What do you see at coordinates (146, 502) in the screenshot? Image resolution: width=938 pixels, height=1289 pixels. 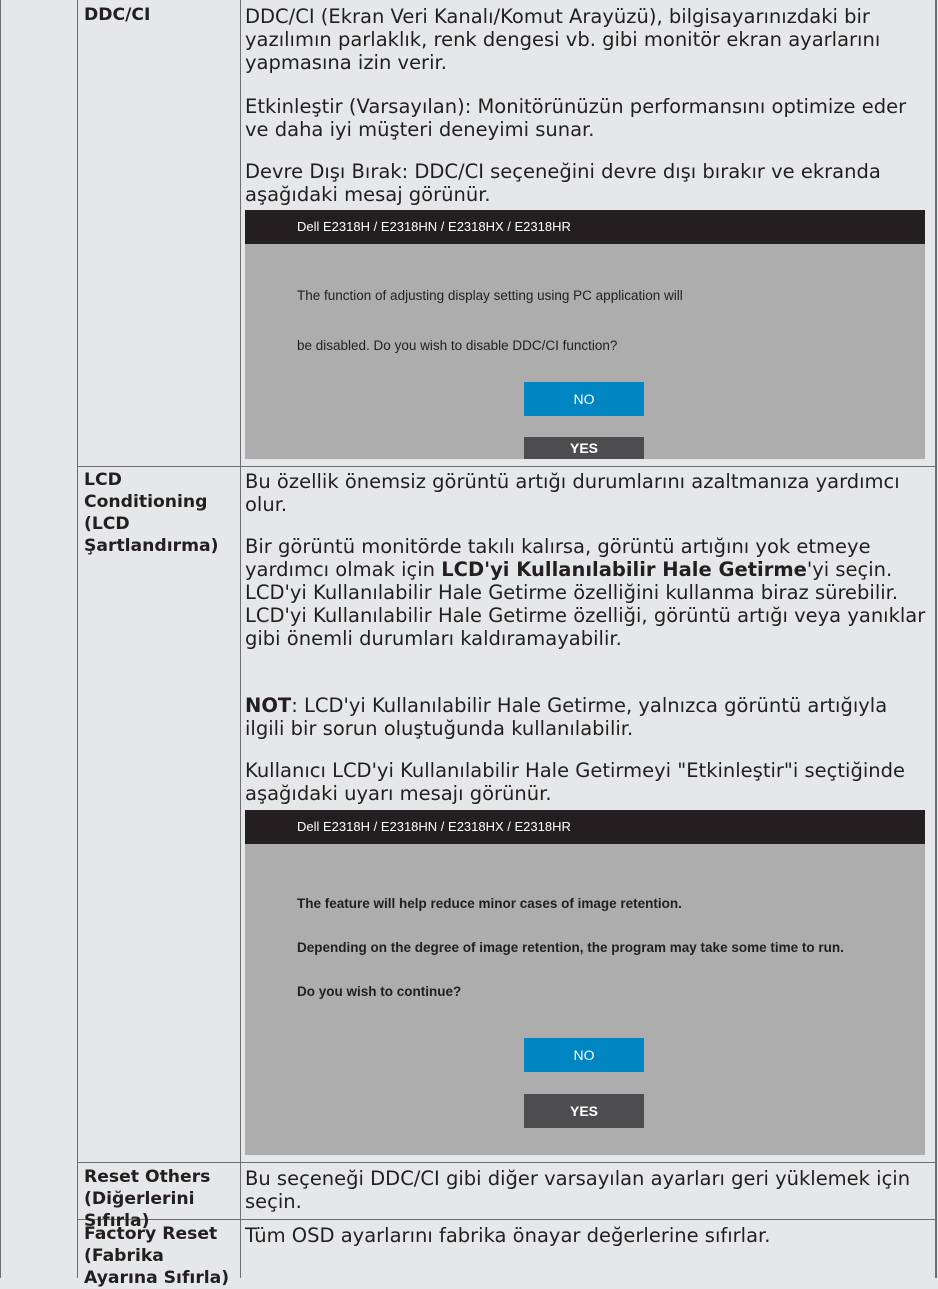 I see `label-line: Conditioning` at bounding box center [146, 502].